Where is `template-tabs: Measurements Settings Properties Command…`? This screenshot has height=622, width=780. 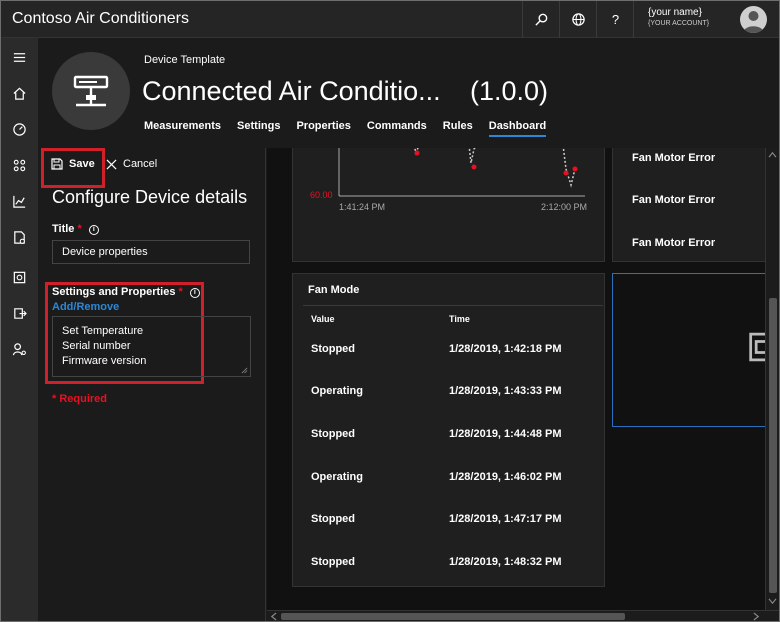 template-tabs: Measurements Settings Properties Command… is located at coordinates (353, 128).